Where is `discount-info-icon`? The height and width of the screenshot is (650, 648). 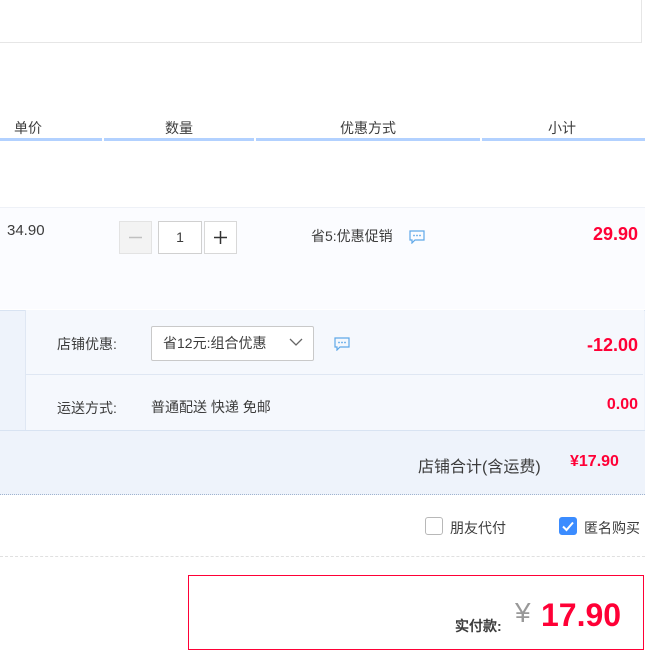
discount-info-icon is located at coordinates (342, 344).